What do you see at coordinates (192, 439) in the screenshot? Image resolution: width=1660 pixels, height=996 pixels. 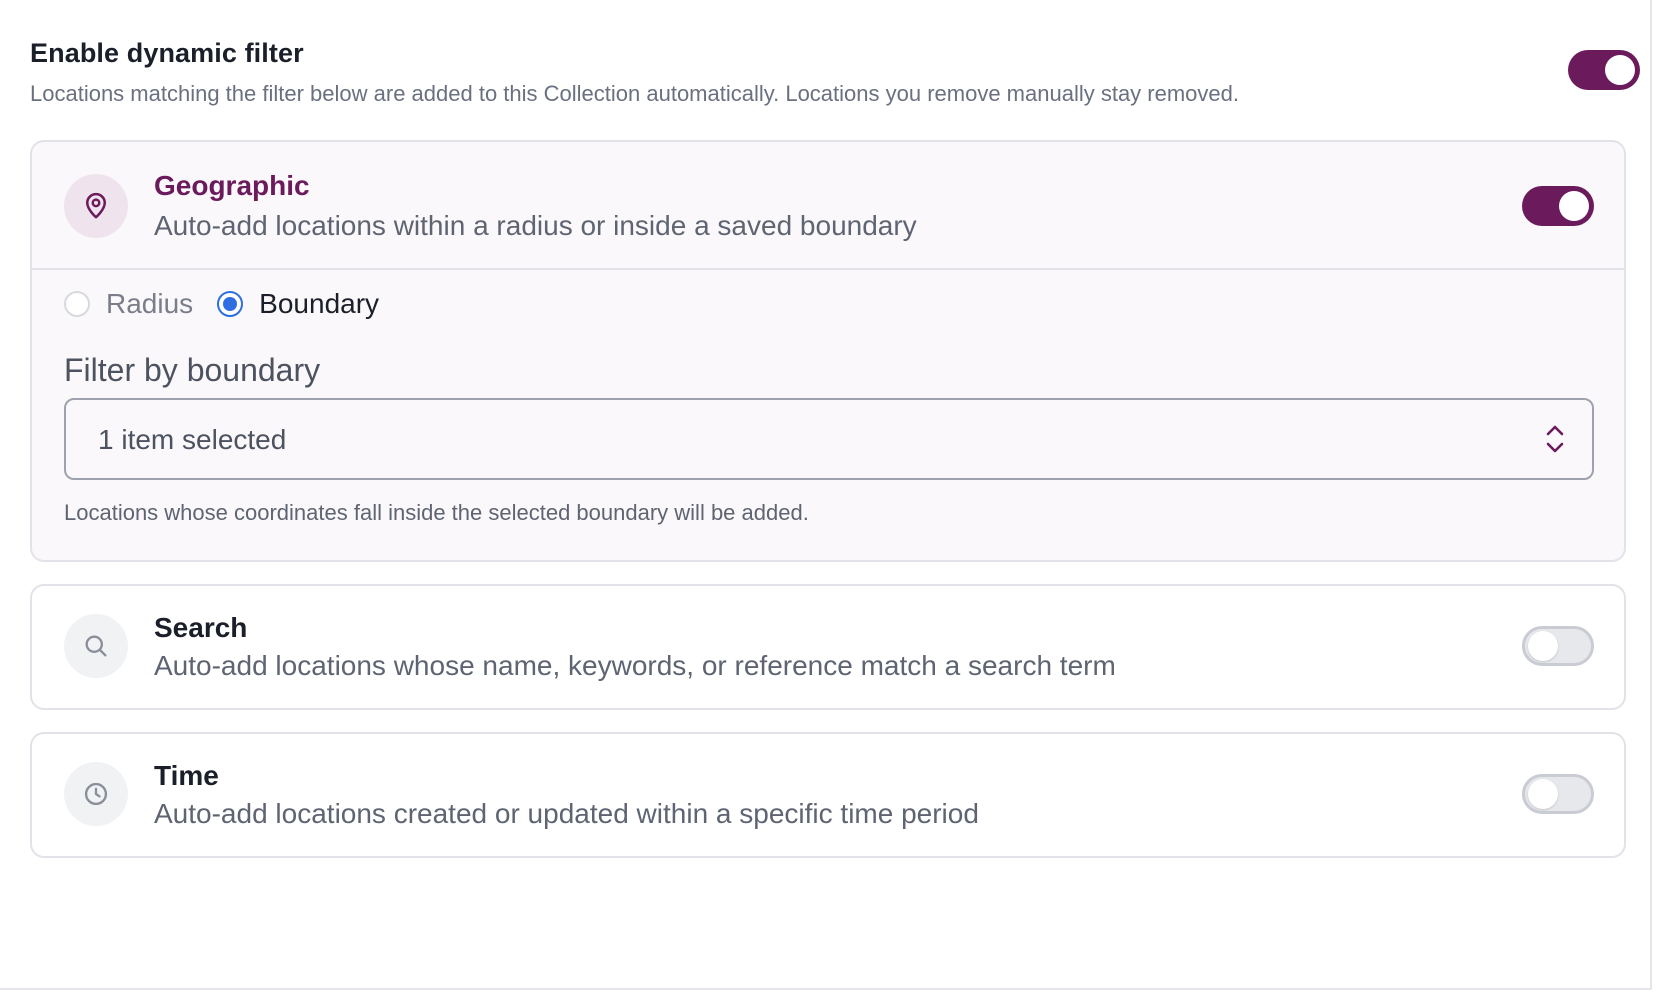 I see `boundary-select-value: 1 item selected` at bounding box center [192, 439].